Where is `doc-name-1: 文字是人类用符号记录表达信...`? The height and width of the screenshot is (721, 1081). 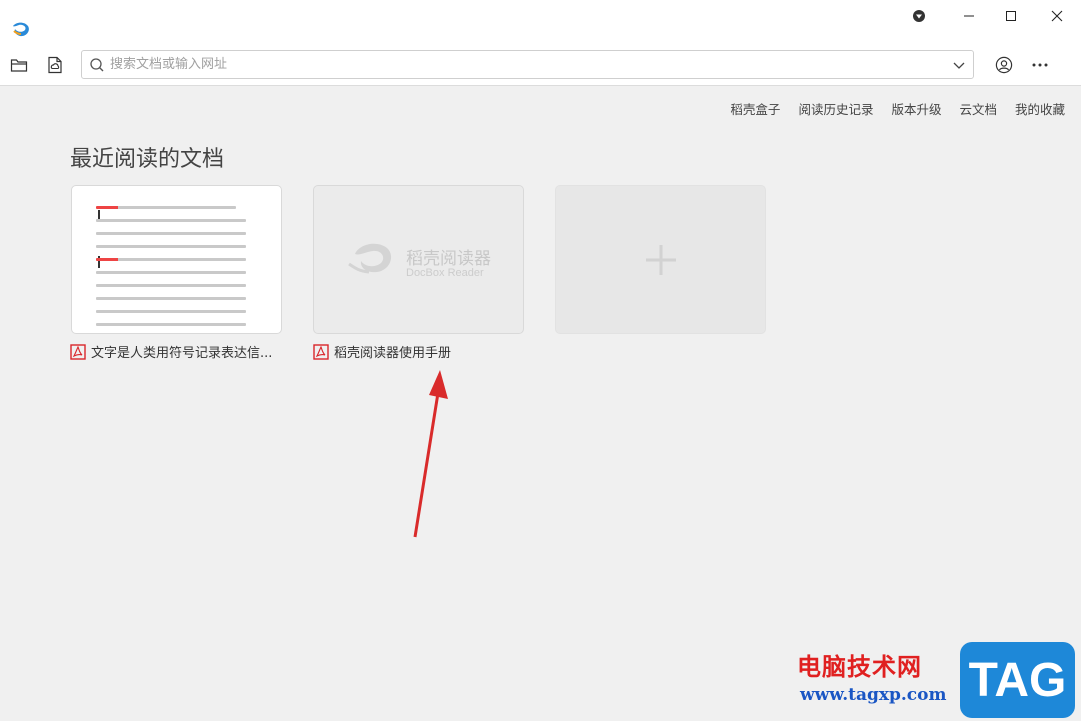
doc-name-1: 文字是人类用符号记录表达信... is located at coordinates (182, 353).